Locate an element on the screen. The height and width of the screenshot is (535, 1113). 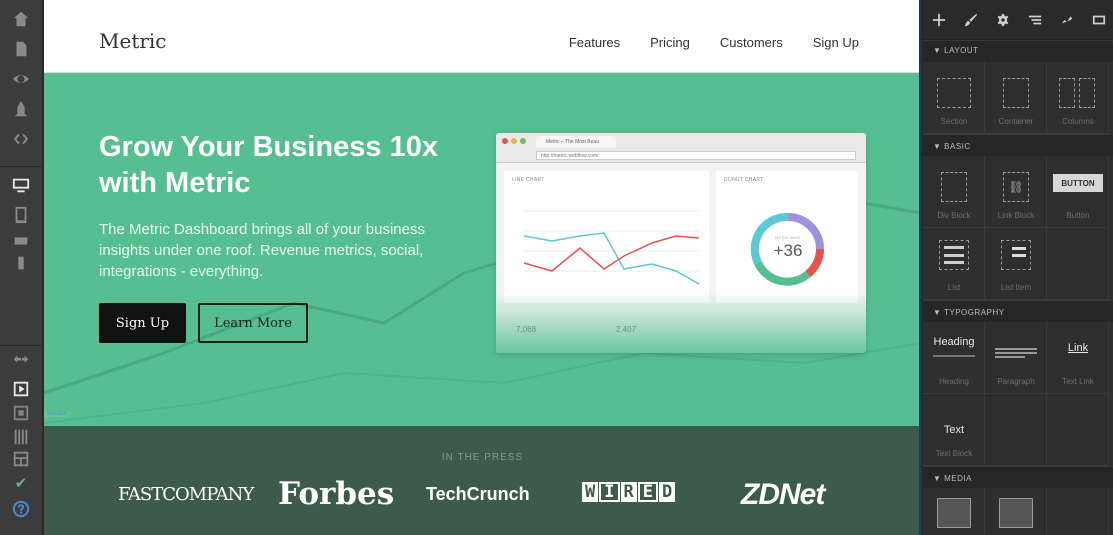
container-thumbnail is located at coordinates (1016, 93).